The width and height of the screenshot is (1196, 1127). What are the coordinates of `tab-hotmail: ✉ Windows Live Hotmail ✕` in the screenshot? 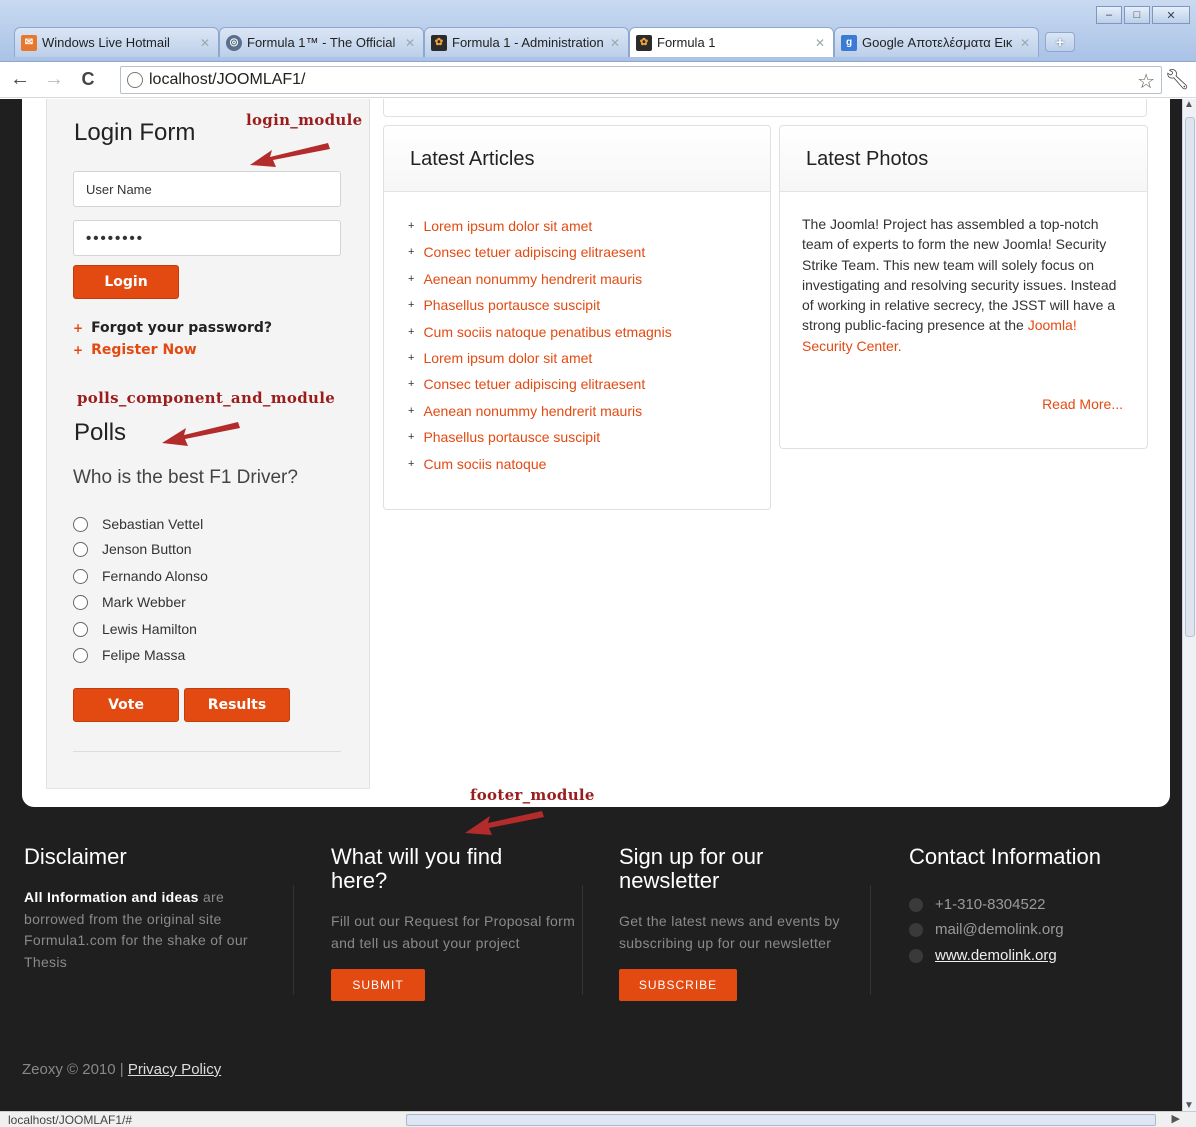 It's located at (116, 42).